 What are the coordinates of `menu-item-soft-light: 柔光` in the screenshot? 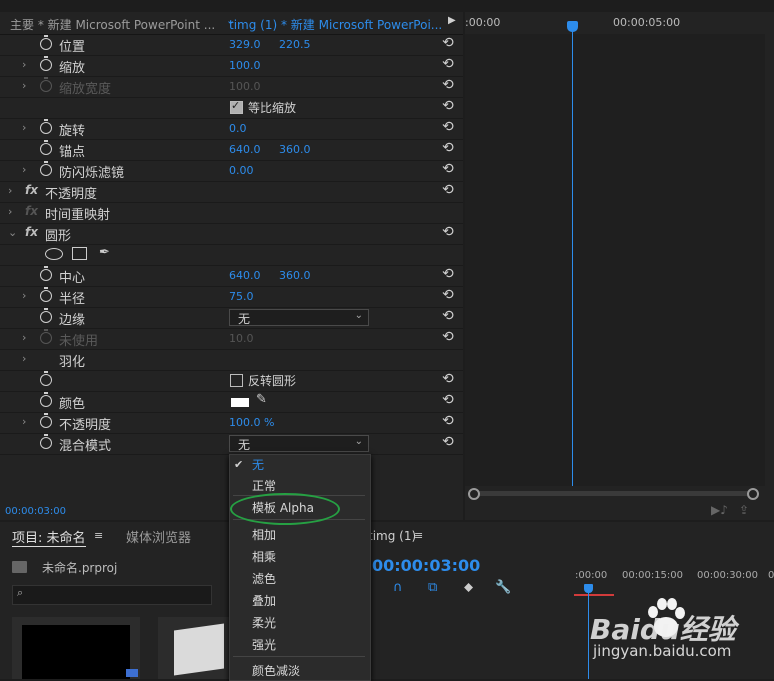 It's located at (264, 622).